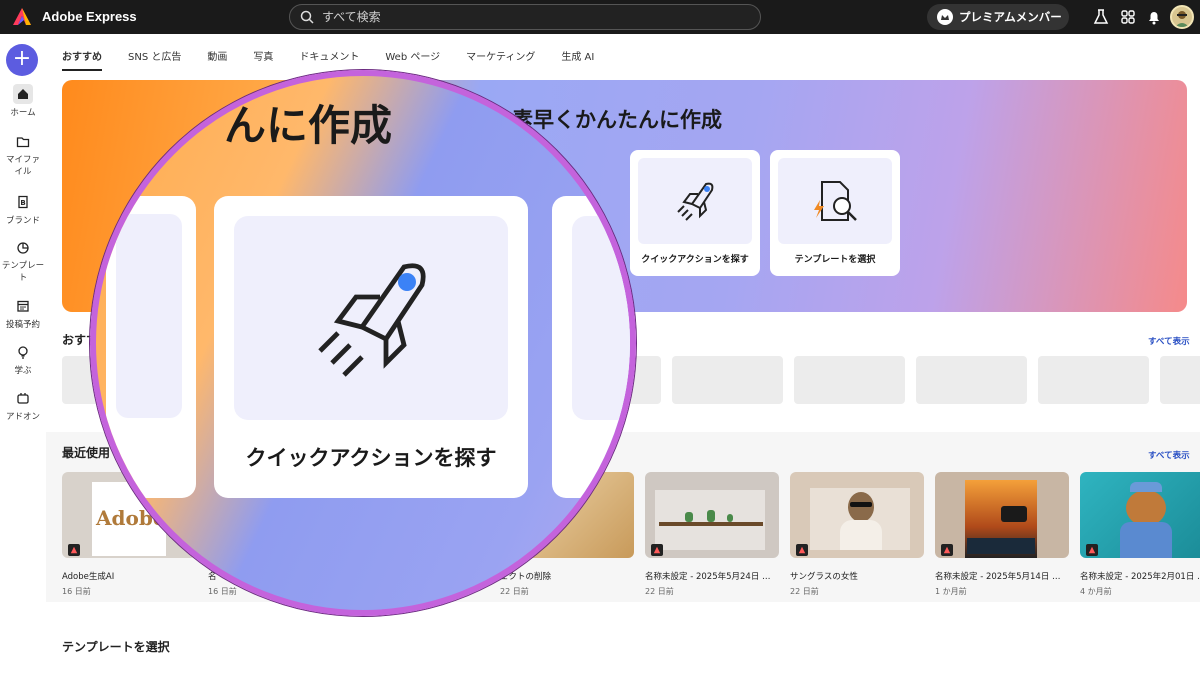  What do you see at coordinates (23, 398) in the screenshot?
I see `addon-icon` at bounding box center [23, 398].